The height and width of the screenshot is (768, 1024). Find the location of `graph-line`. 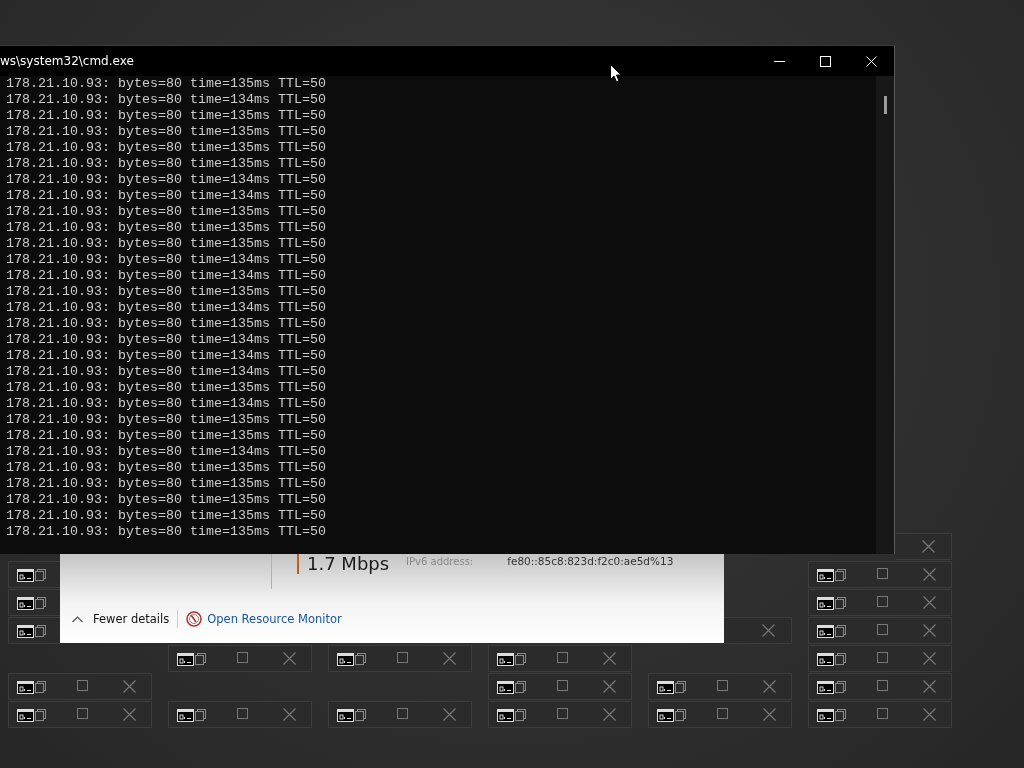

graph-line is located at coordinates (298, 564).